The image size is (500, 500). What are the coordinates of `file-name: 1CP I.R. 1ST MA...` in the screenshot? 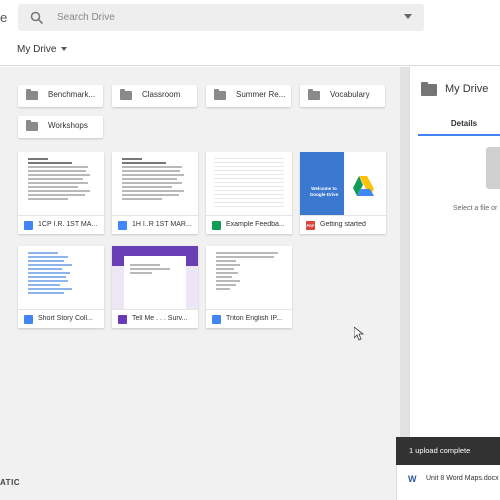 It's located at (68, 224).